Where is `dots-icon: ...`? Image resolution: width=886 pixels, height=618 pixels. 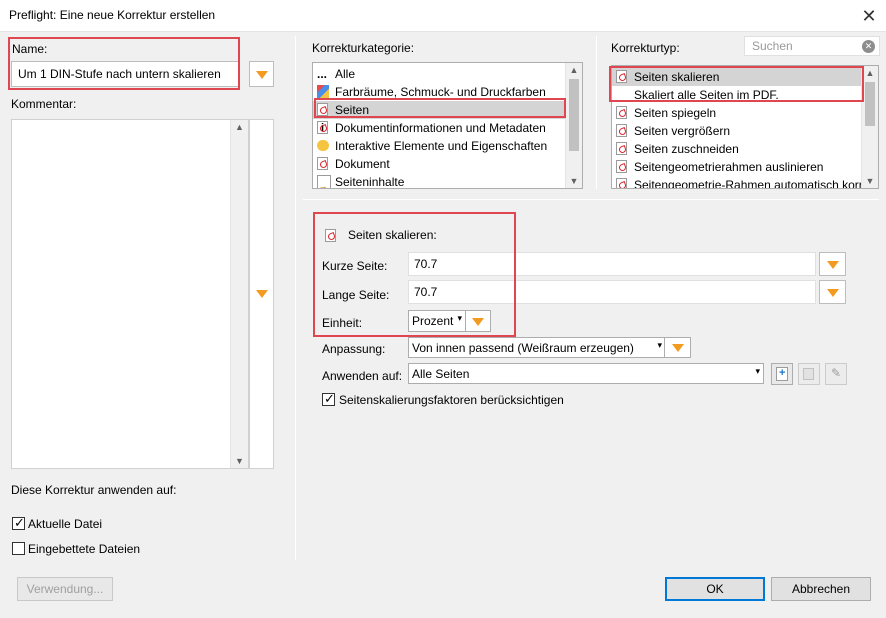
dots-icon: ... is located at coordinates (322, 74).